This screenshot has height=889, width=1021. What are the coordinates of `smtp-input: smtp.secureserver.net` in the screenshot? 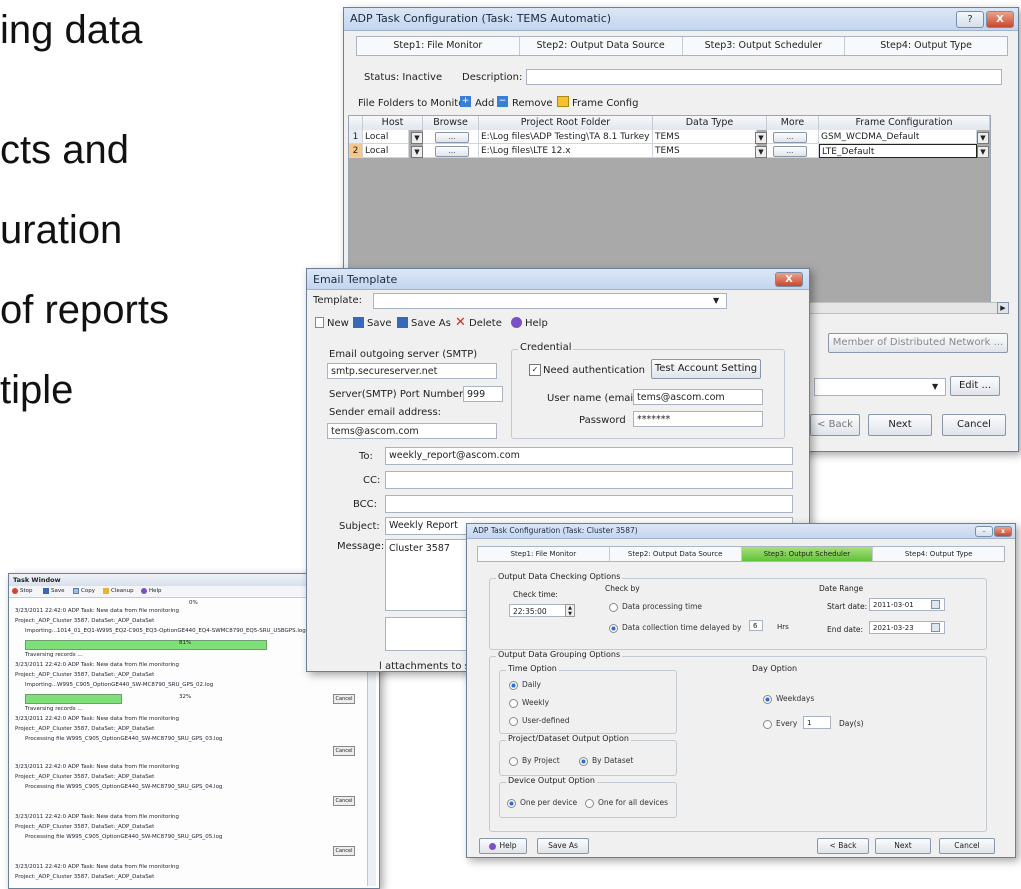 It's located at (412, 371).